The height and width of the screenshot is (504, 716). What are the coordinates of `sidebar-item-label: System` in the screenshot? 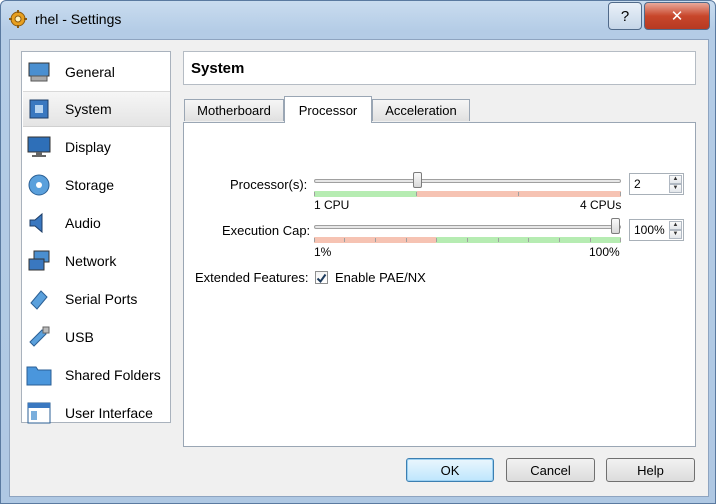 It's located at (88, 109).